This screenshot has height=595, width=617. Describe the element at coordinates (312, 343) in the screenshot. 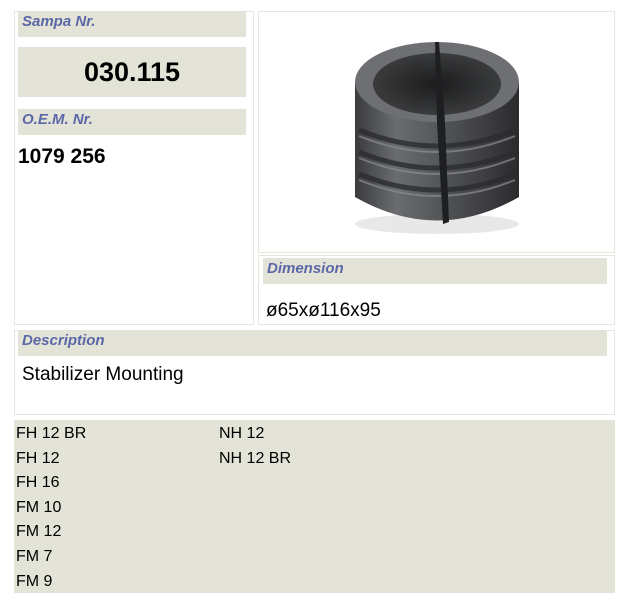

I see `description-label: Description` at that location.